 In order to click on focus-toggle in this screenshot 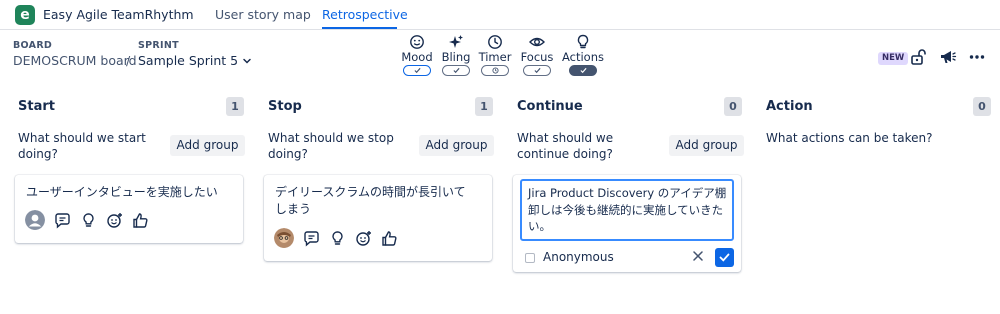, I will do `click(537, 70)`.